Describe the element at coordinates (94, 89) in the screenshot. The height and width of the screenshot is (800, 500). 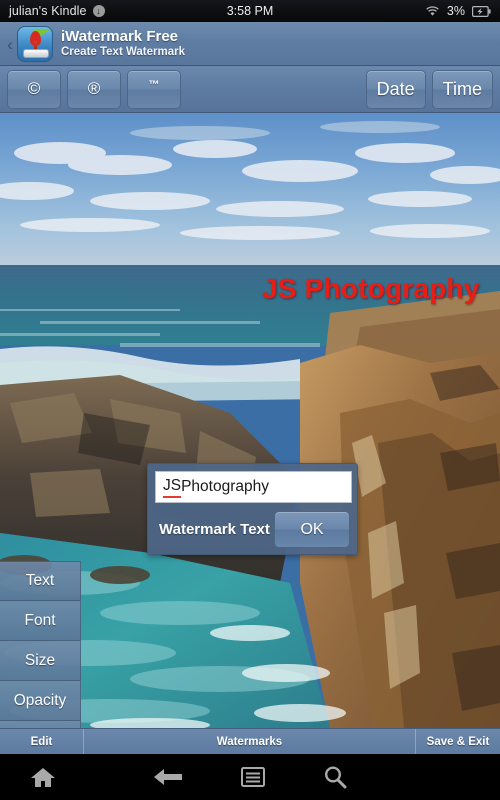
I see `registered-symbol-button: ®` at that location.